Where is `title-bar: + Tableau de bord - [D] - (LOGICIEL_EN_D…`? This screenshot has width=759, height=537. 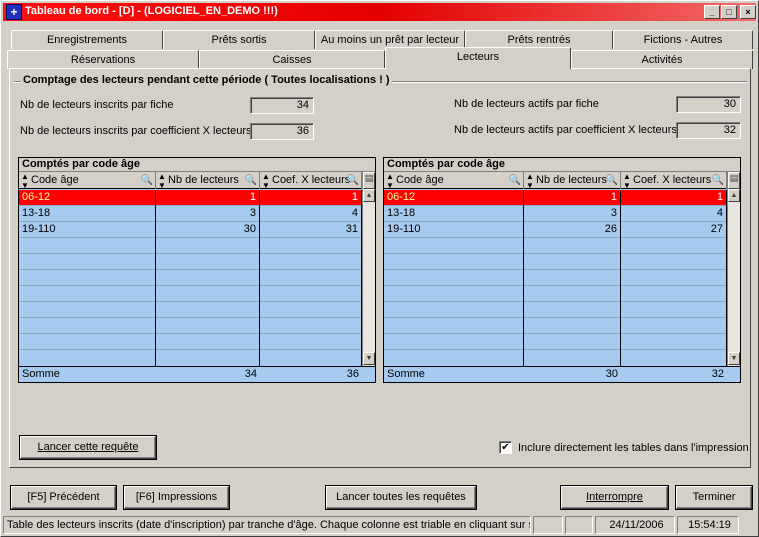 title-bar: + Tableau de bord - [D] - (LOGICIEL_EN_D… is located at coordinates (379, 12).